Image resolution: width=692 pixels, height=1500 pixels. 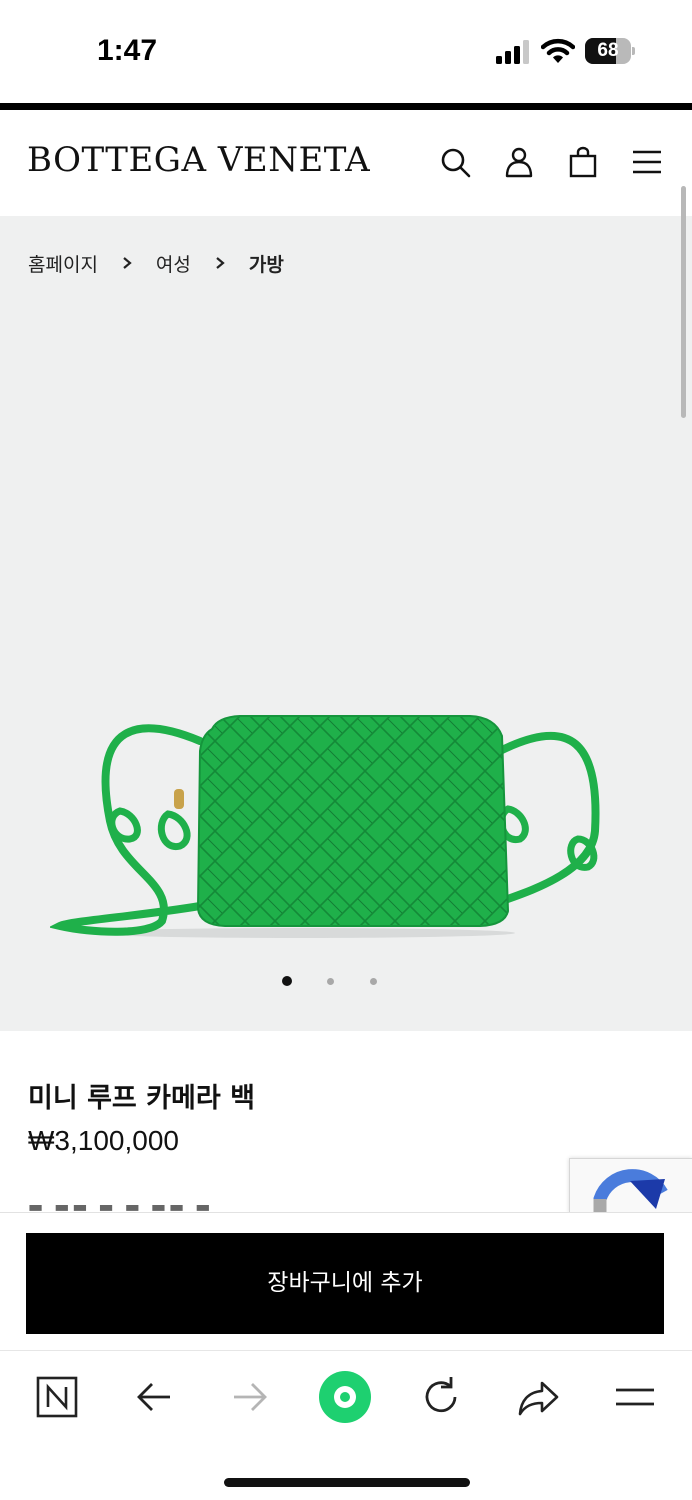 What do you see at coordinates (346, 106) in the screenshot?
I see `top-divider` at bounding box center [346, 106].